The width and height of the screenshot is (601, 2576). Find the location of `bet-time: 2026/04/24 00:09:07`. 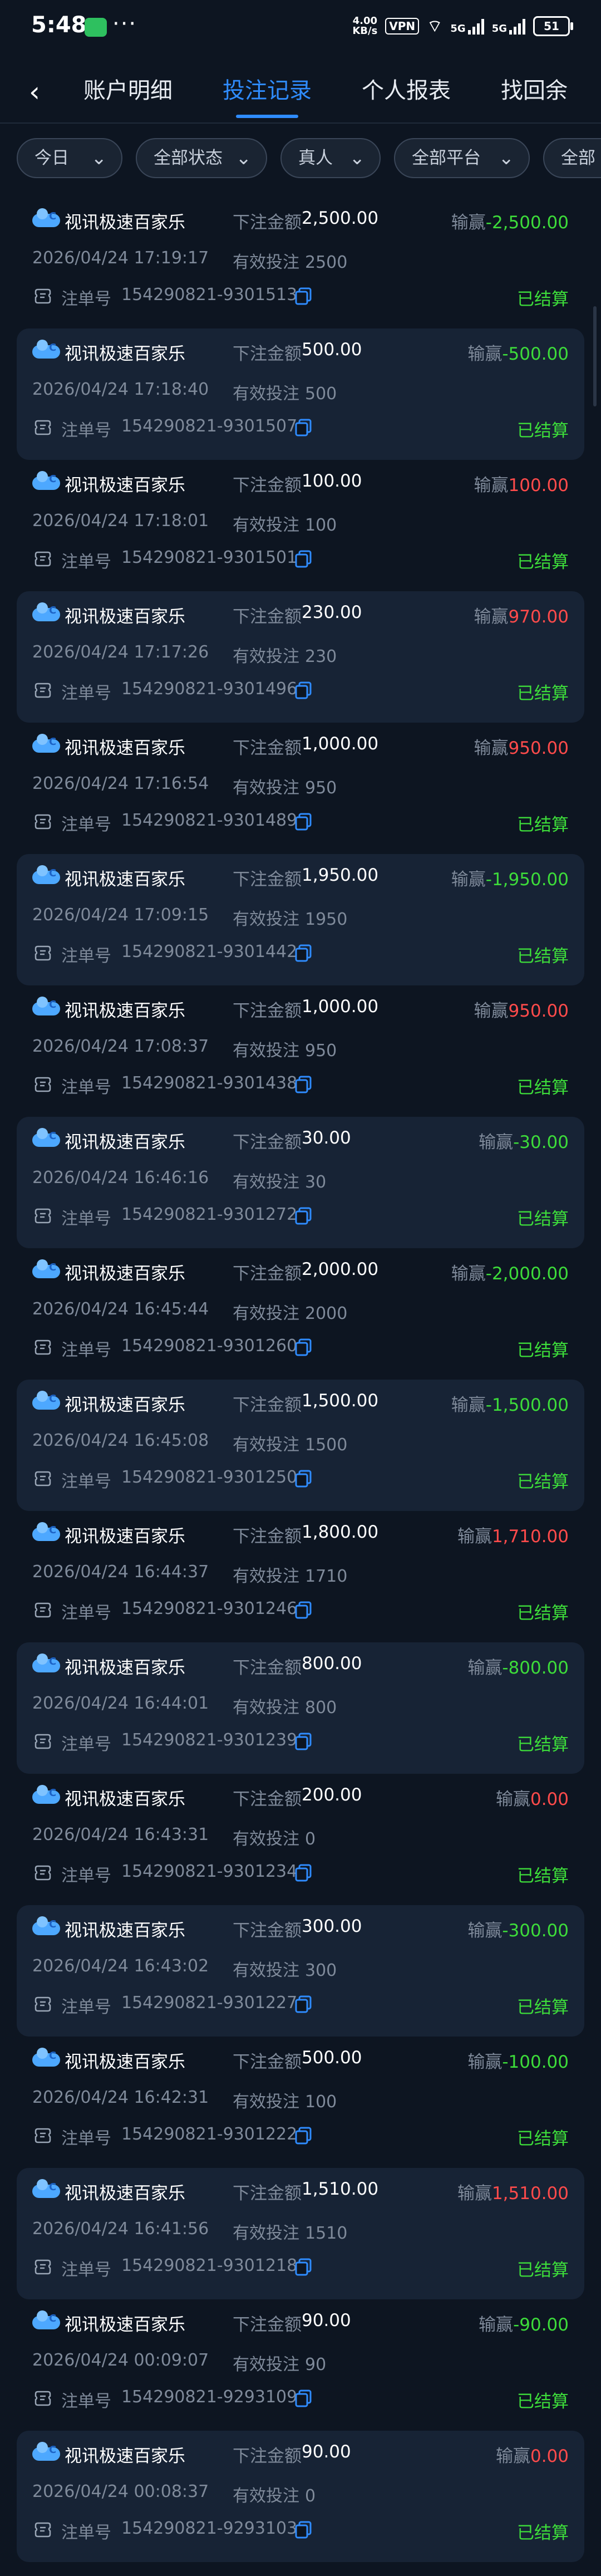

bet-time: 2026/04/24 00:09:07 is located at coordinates (120, 2360).